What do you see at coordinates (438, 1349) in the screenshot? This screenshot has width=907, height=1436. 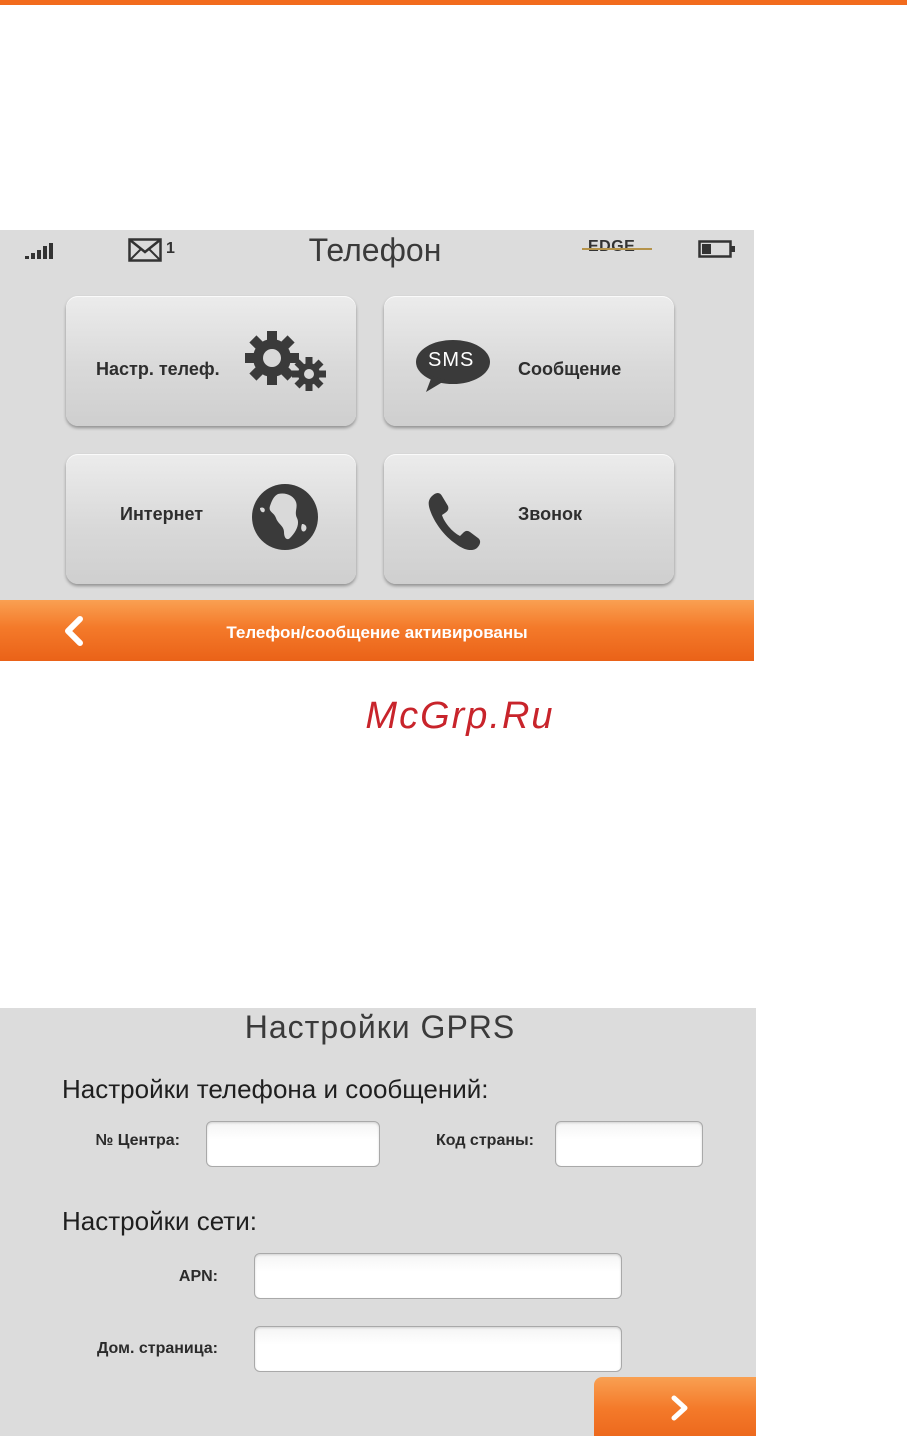 I see `homepage-input` at bounding box center [438, 1349].